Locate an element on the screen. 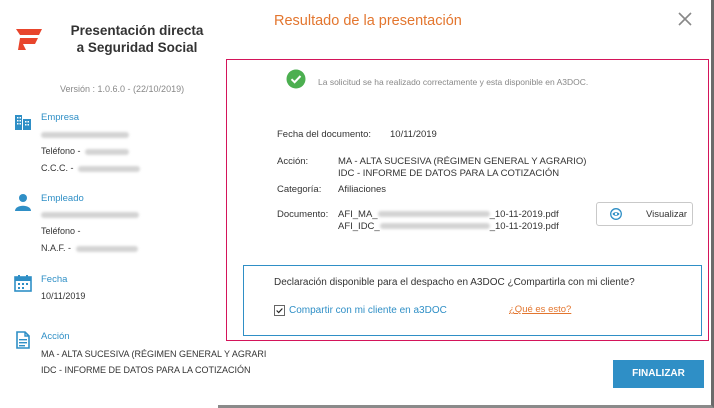 The height and width of the screenshot is (408, 714). empleado-naf: N.A.F. - is located at coordinates (89, 248).